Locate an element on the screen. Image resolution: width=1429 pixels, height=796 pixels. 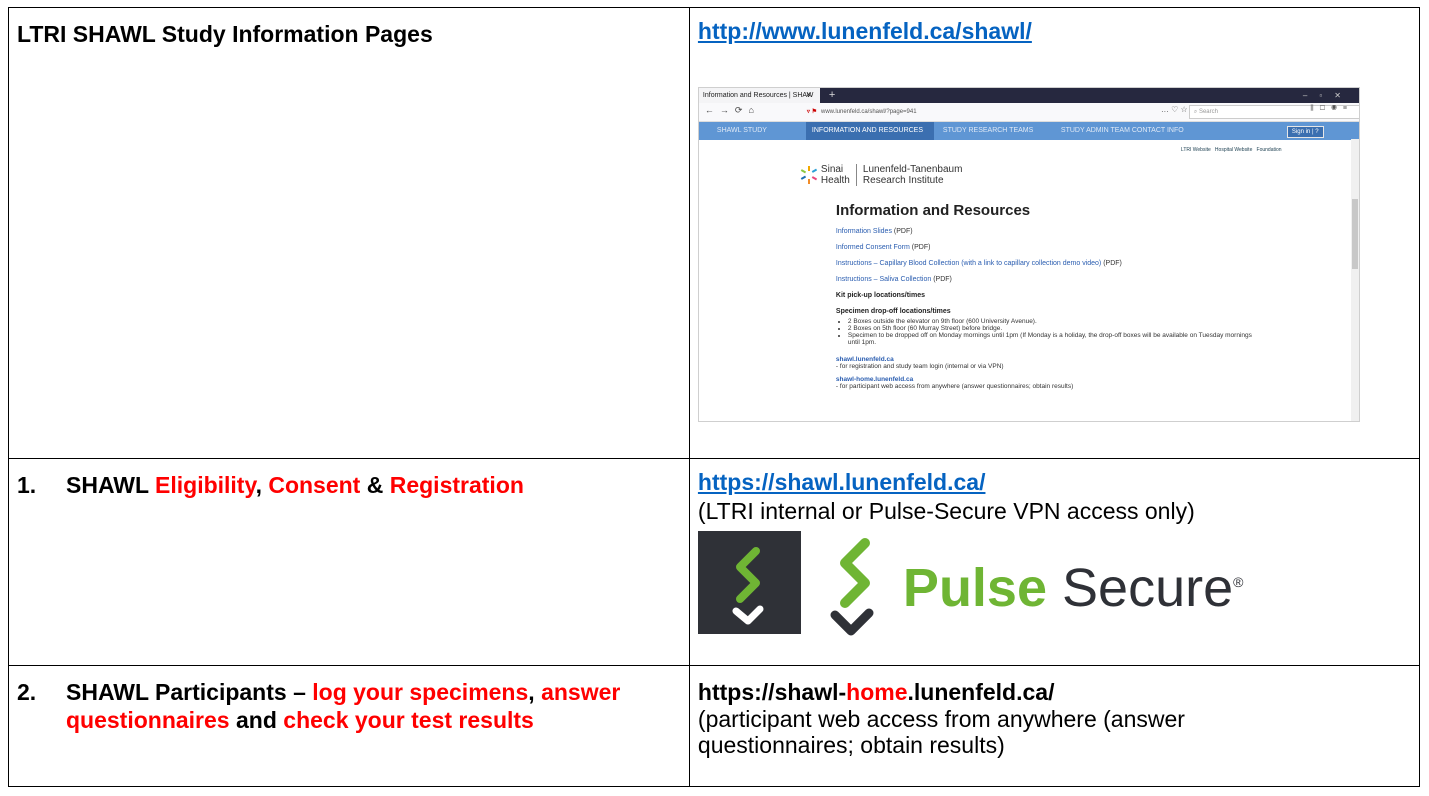
nav-information-resources: INFORMATION AND RESOURCES is located at coordinates (869, 131).